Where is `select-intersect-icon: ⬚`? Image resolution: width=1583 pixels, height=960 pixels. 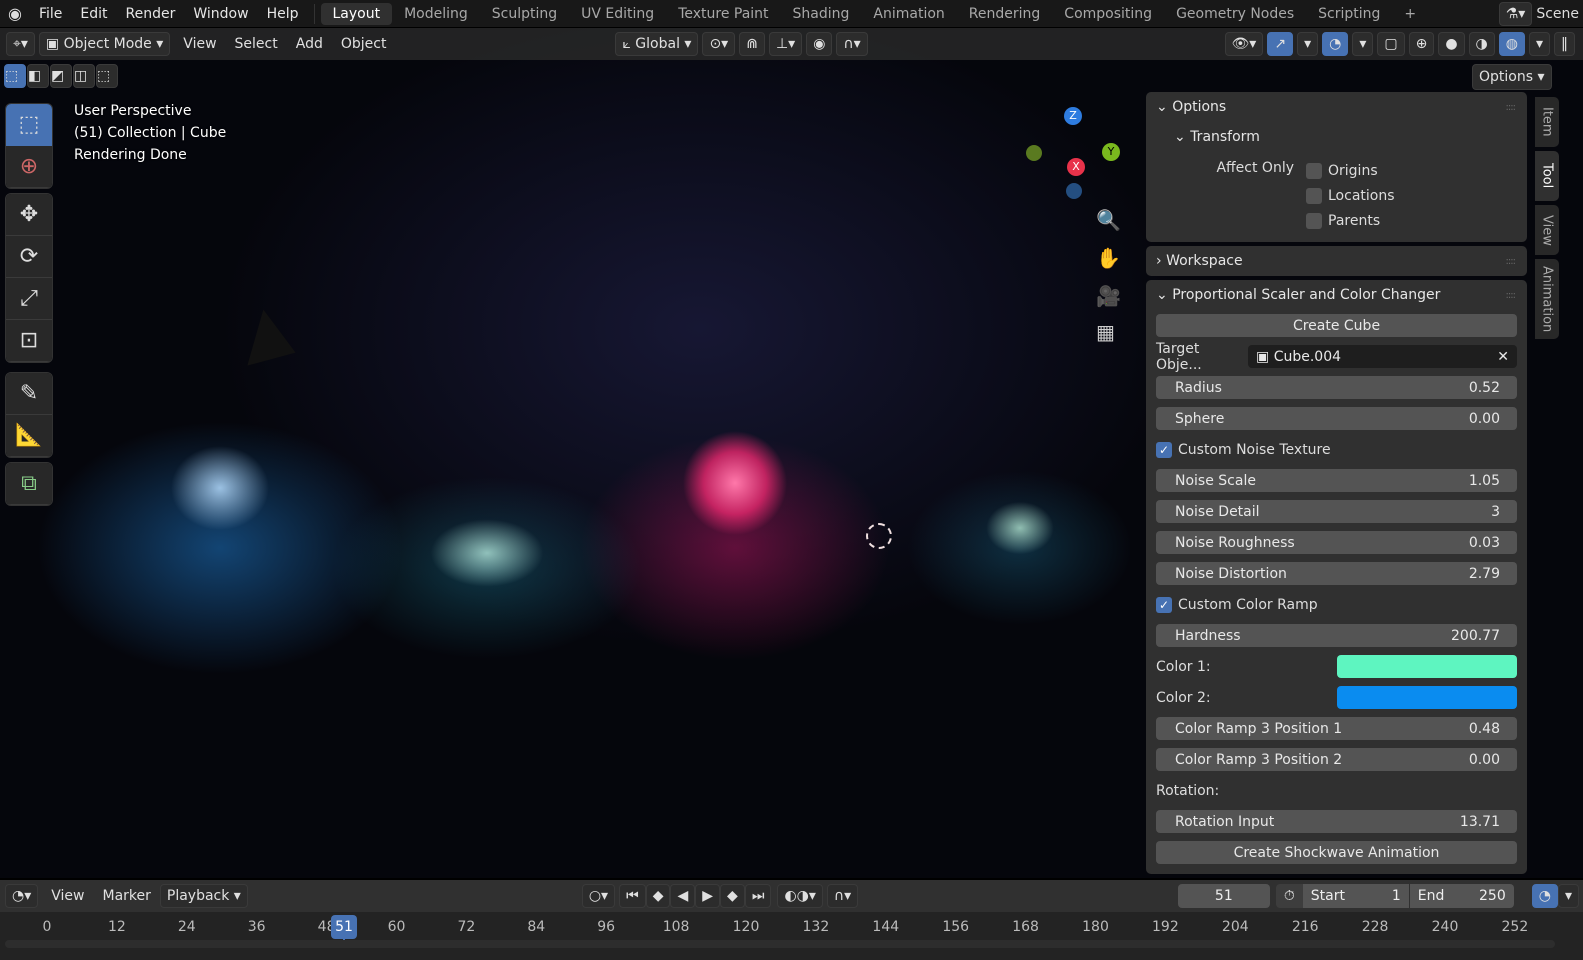
select-intersect-icon: ⬚ is located at coordinates (107, 76).